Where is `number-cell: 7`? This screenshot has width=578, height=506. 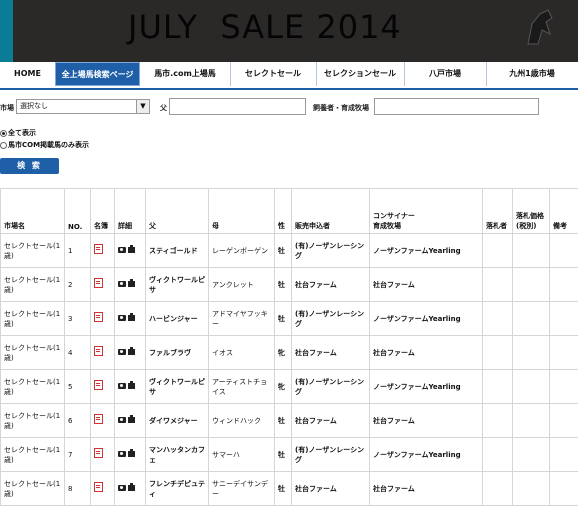
number-cell: 7 is located at coordinates (78, 455).